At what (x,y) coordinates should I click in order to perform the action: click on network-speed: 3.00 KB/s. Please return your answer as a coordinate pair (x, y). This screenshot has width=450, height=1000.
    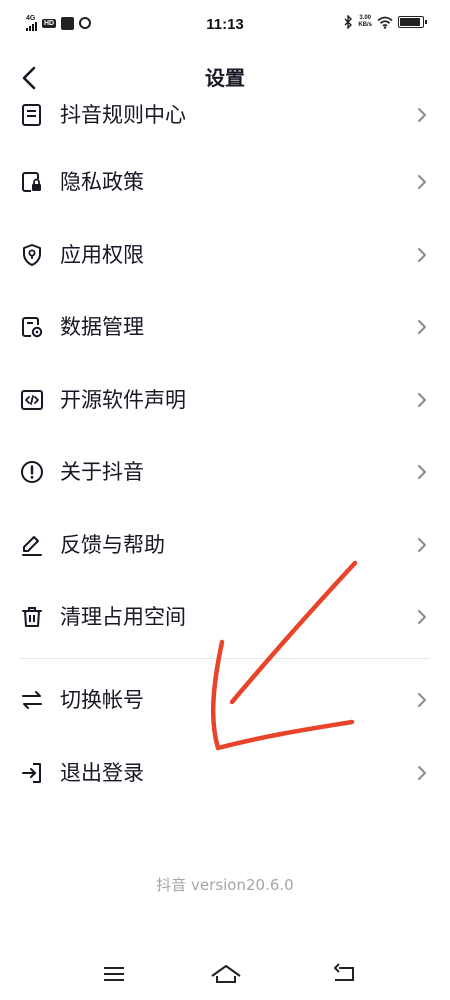
    Looking at the image, I should click on (365, 22).